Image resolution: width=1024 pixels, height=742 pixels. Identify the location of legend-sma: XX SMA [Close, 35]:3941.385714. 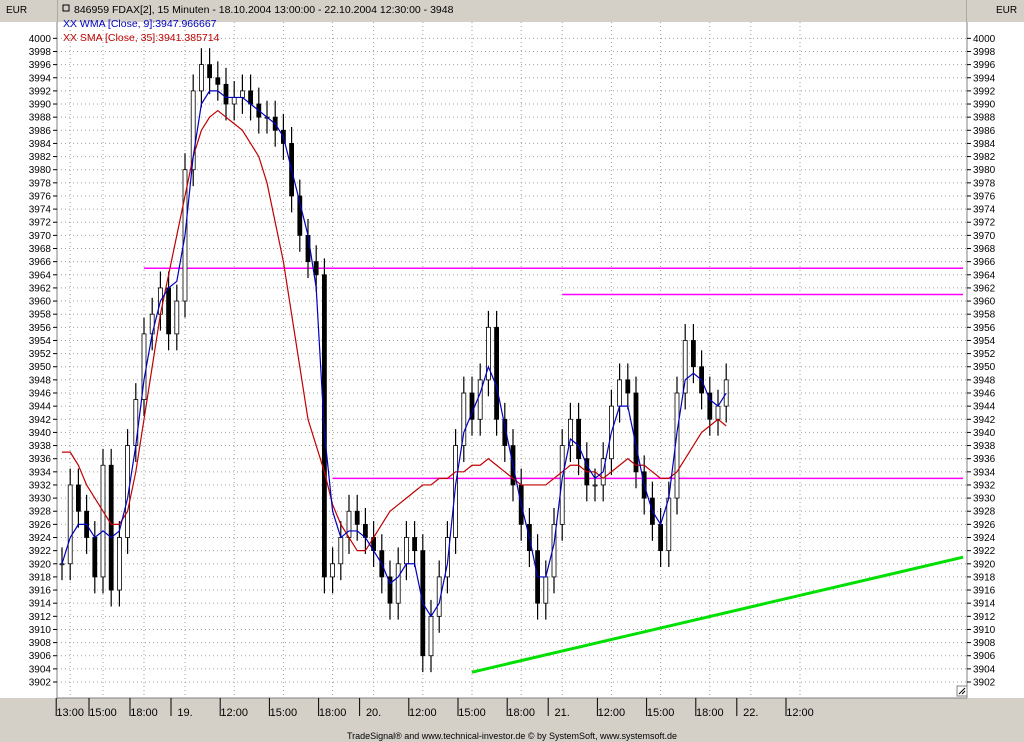
(141, 38).